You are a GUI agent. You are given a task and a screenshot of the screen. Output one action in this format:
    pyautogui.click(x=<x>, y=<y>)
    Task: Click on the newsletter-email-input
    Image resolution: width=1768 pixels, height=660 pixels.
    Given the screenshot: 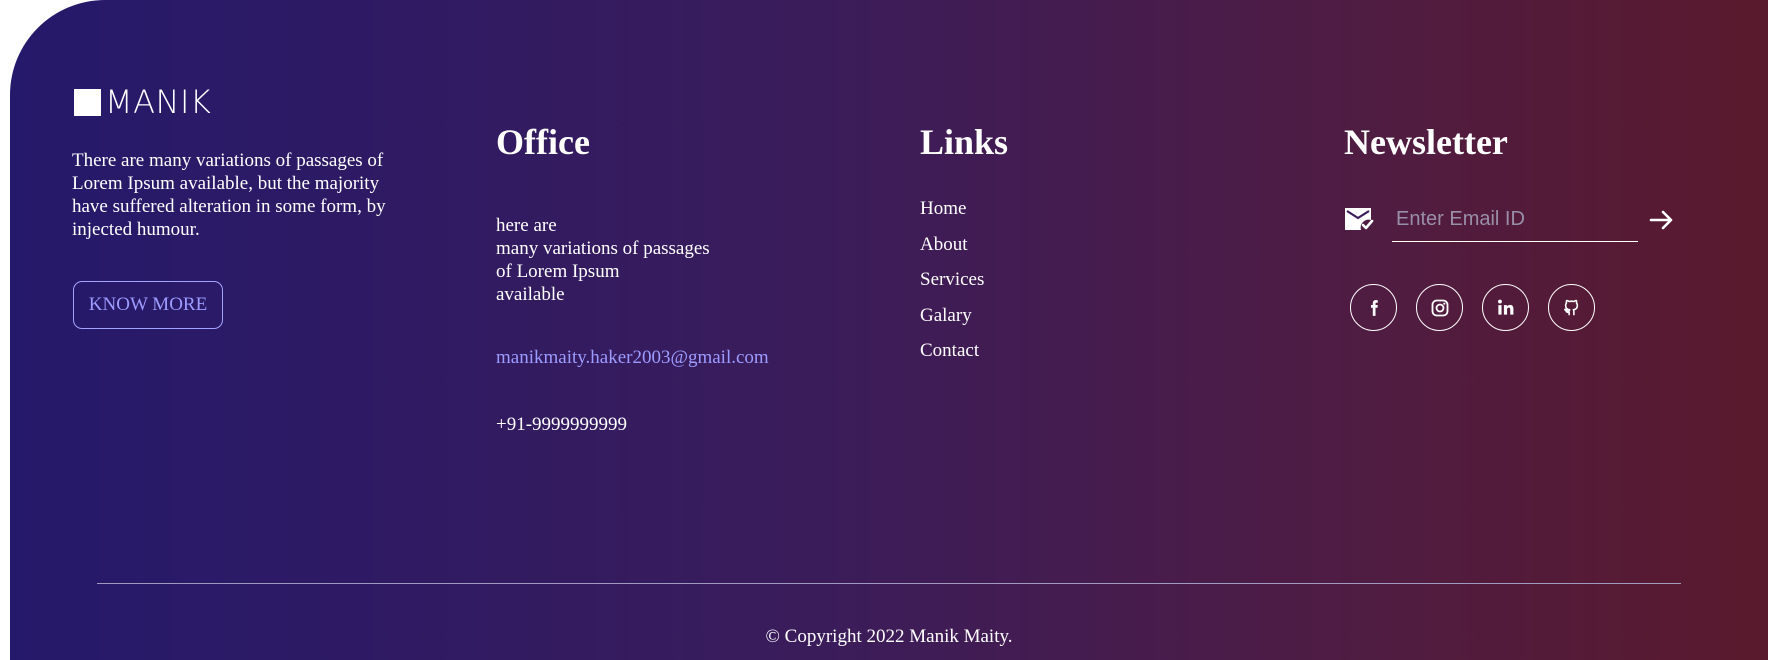 What is the action you would take?
    pyautogui.click(x=1515, y=220)
    